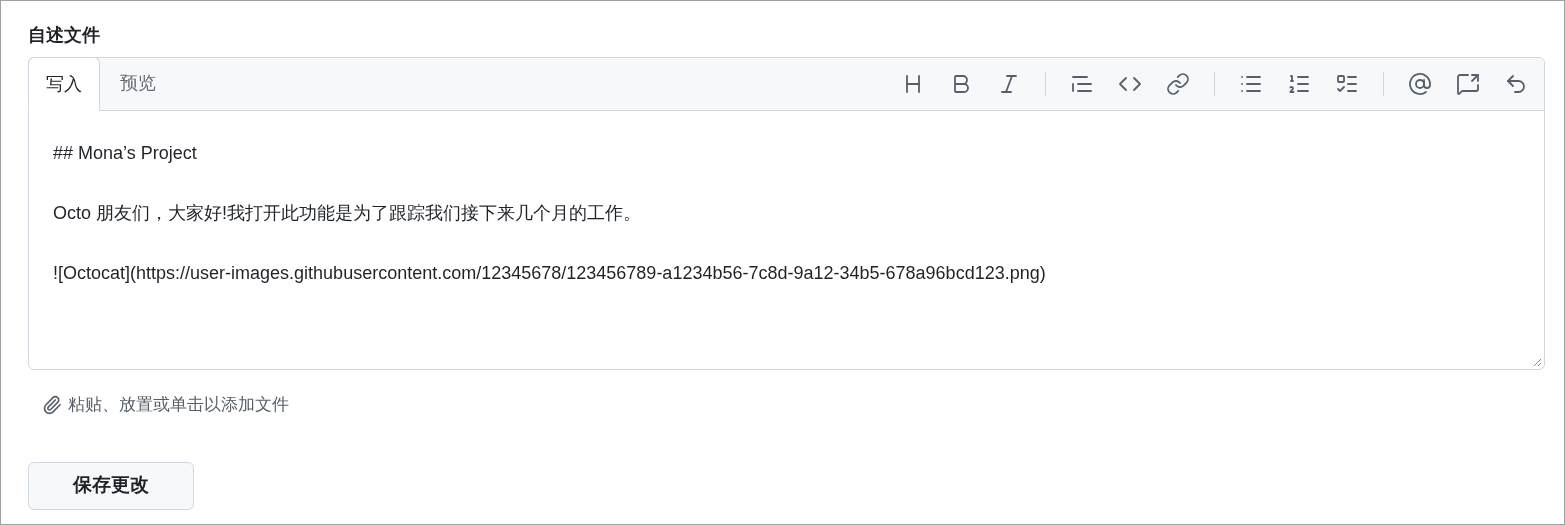 Image resolution: width=1565 pixels, height=525 pixels. I want to click on resize-handle-icon, so click(1537, 362).